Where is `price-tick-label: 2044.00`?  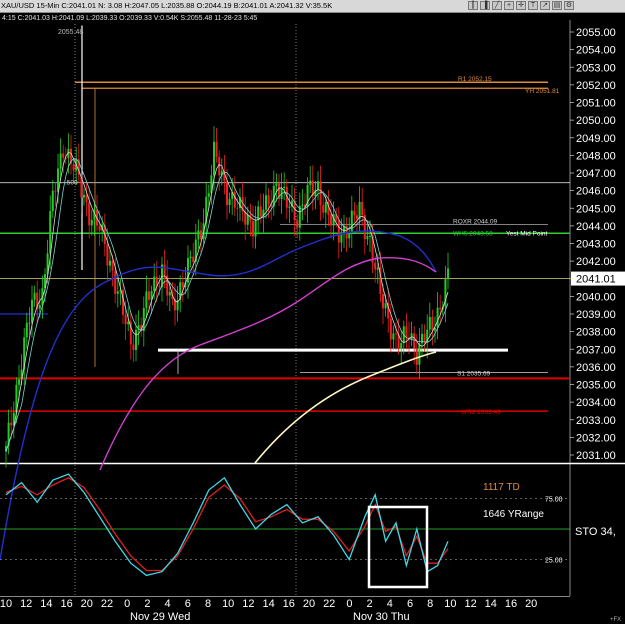 price-tick-label: 2044.00 is located at coordinates (596, 227).